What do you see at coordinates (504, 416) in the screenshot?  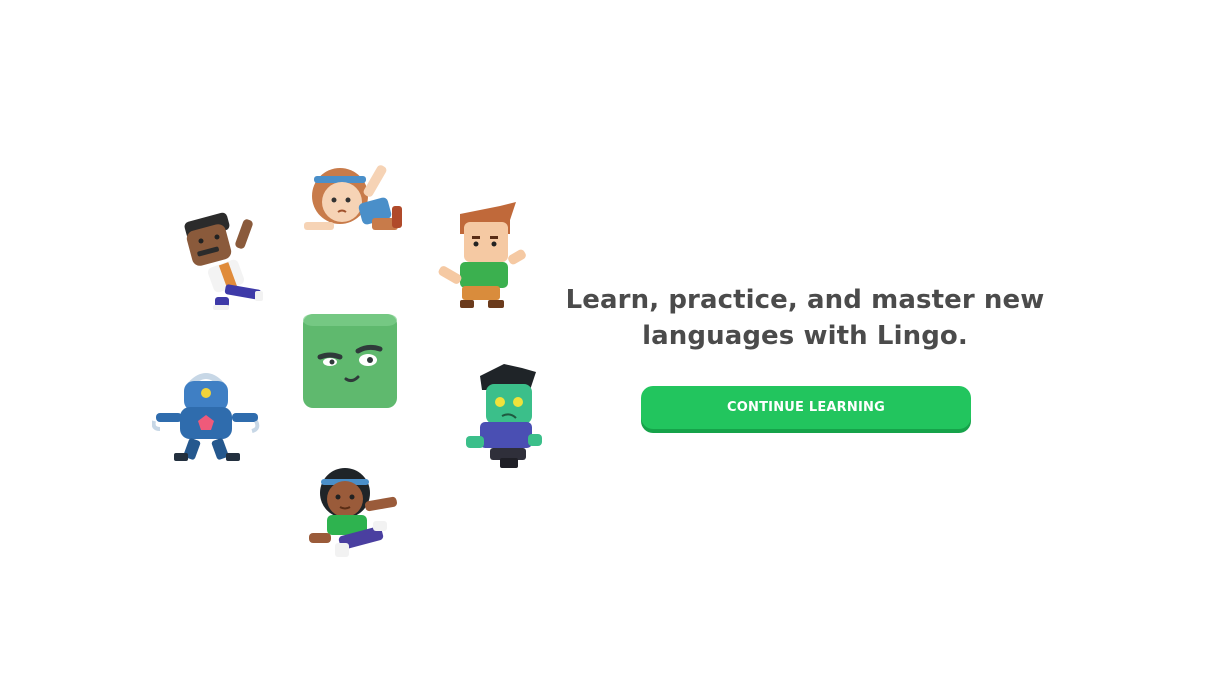 I see `character-zombie-icon` at bounding box center [504, 416].